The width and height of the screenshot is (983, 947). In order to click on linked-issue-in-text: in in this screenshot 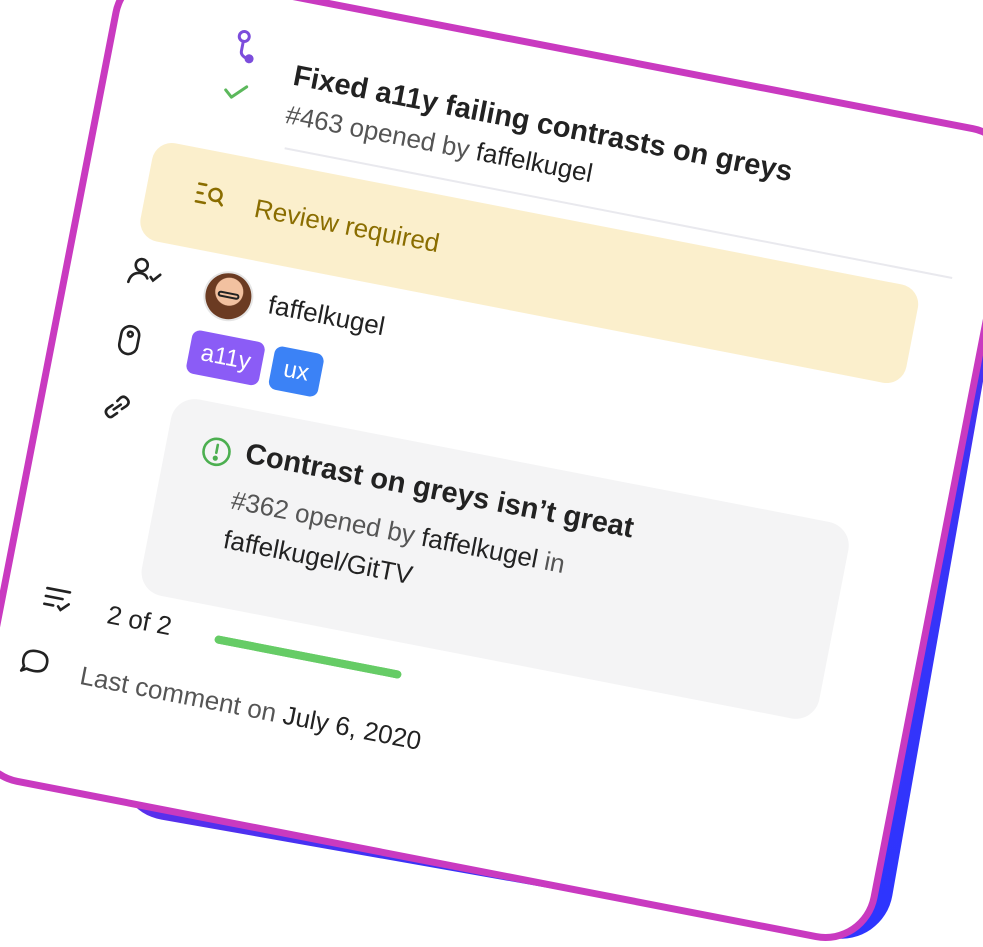, I will do `click(554, 562)`.